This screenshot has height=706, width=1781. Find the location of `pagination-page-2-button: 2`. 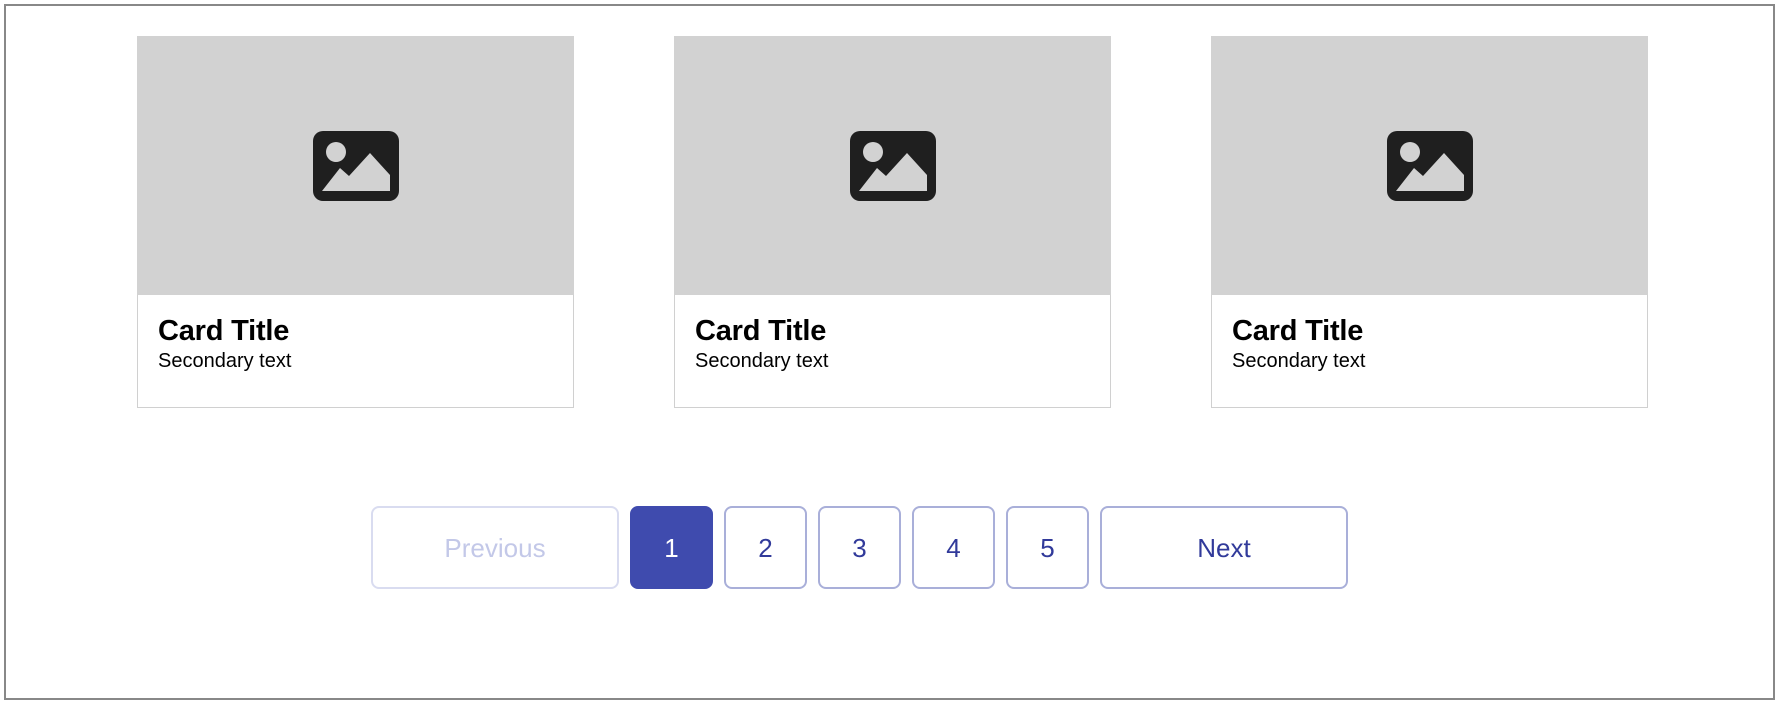

pagination-page-2-button: 2 is located at coordinates (765, 547).